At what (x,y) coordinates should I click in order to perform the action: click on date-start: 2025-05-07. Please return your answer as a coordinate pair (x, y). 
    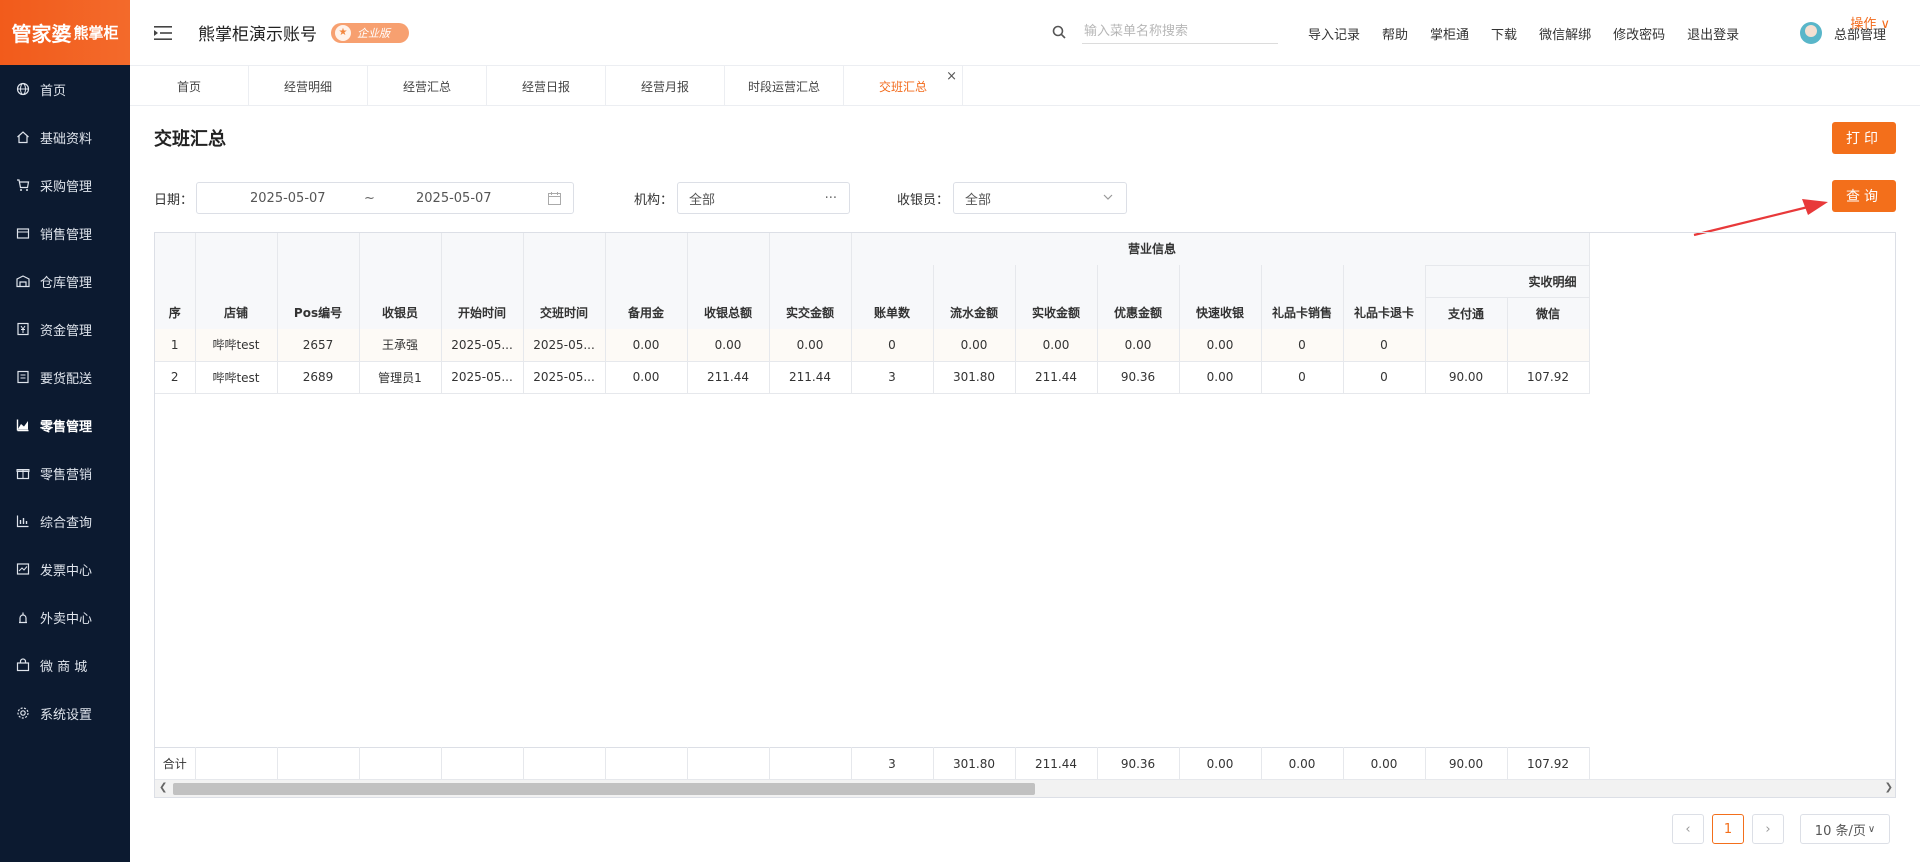
    Looking at the image, I should click on (288, 198).